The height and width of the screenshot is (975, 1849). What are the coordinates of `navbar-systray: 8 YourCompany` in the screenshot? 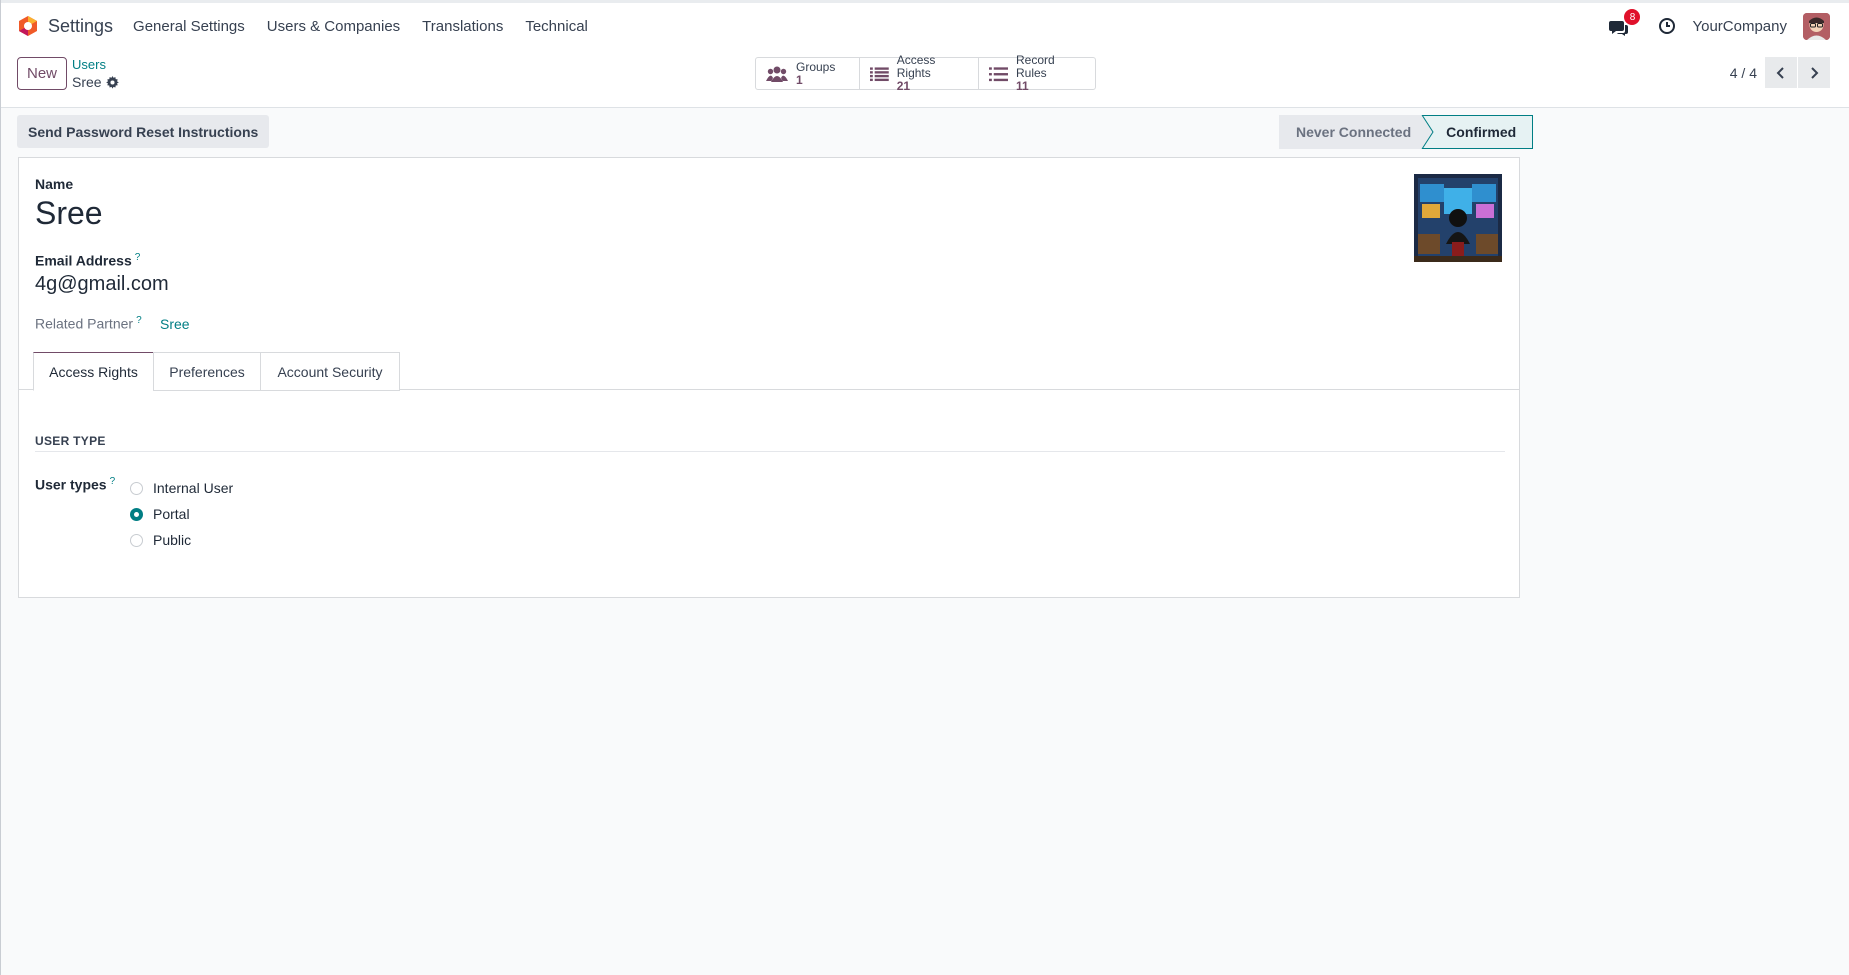 It's located at (1728, 26).